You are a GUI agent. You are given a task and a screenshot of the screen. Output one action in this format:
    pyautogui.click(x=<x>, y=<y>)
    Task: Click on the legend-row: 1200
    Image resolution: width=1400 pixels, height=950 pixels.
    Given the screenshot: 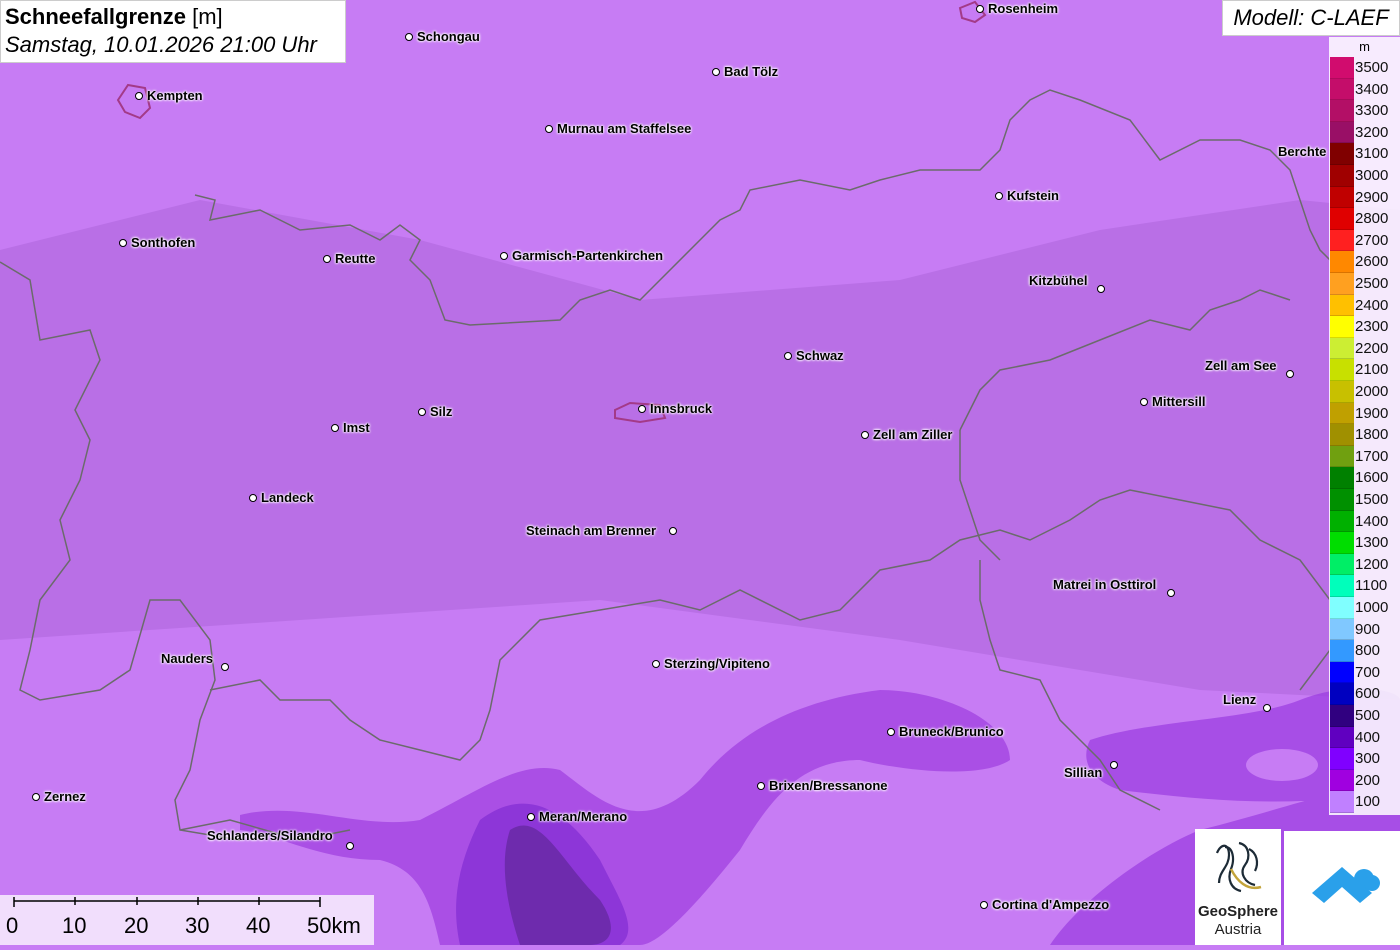 What is the action you would take?
    pyautogui.click(x=1364, y=564)
    